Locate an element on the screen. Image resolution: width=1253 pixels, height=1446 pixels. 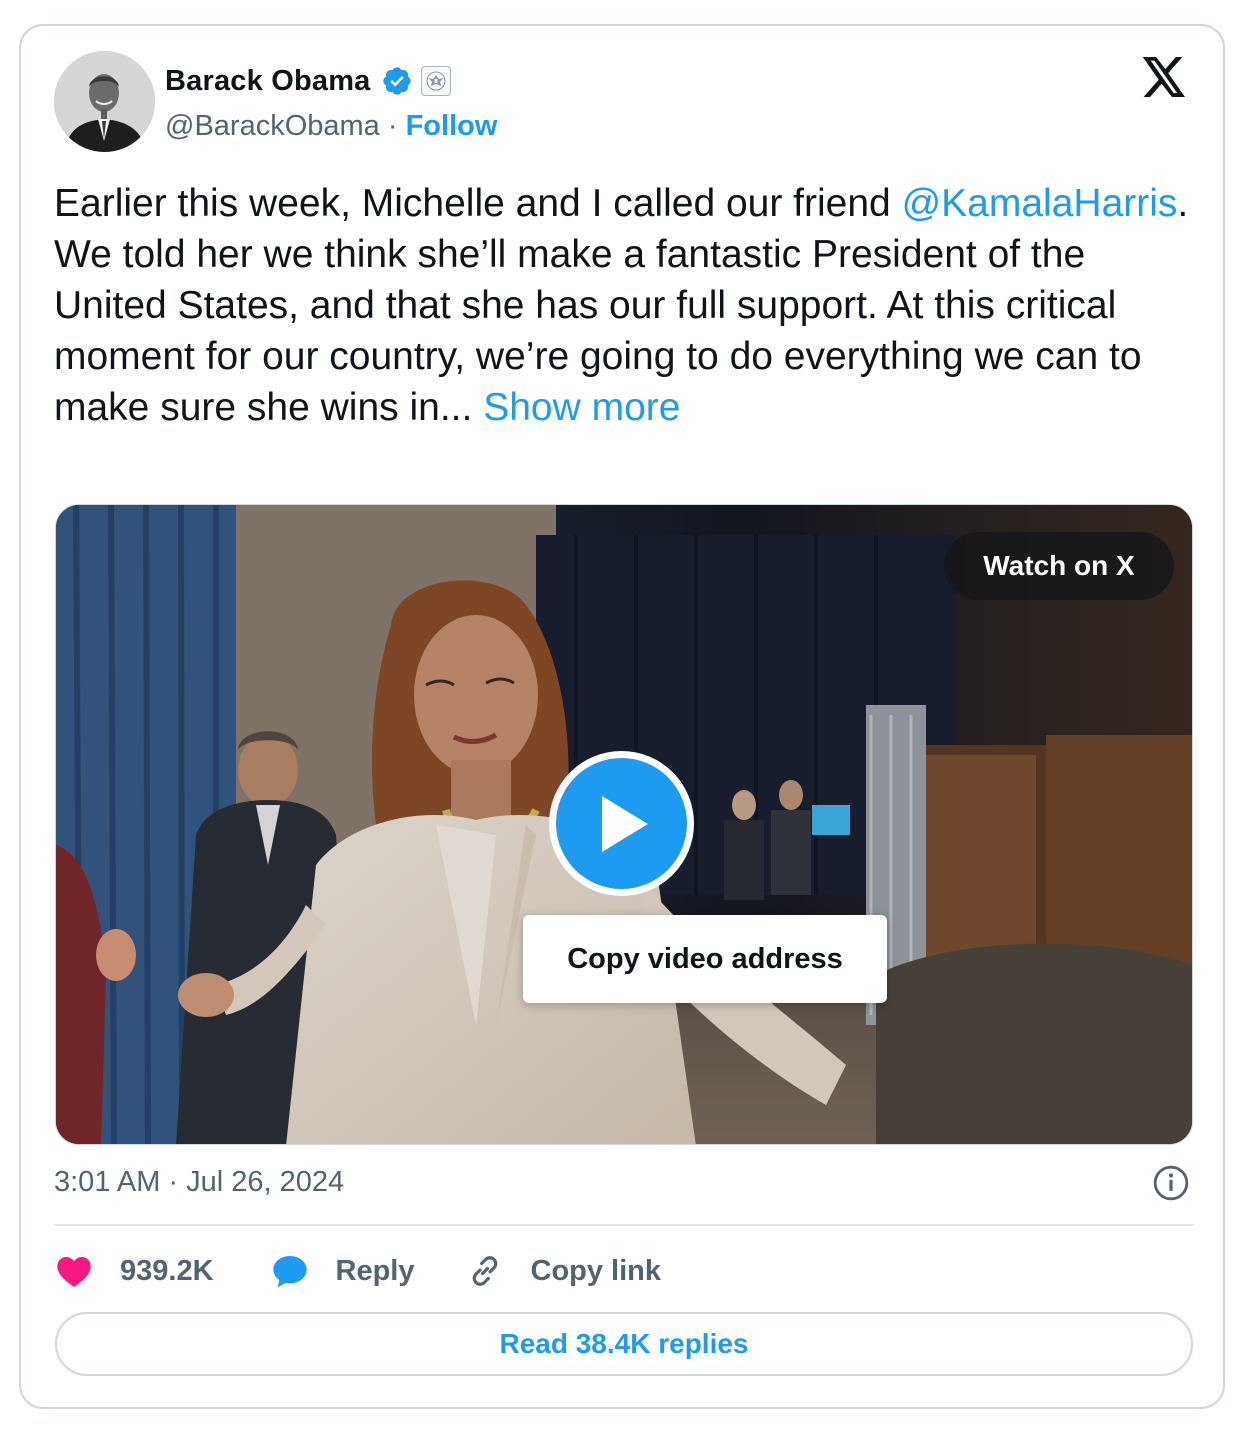
mention-link: @KamalaHarris is located at coordinates (1040, 203).